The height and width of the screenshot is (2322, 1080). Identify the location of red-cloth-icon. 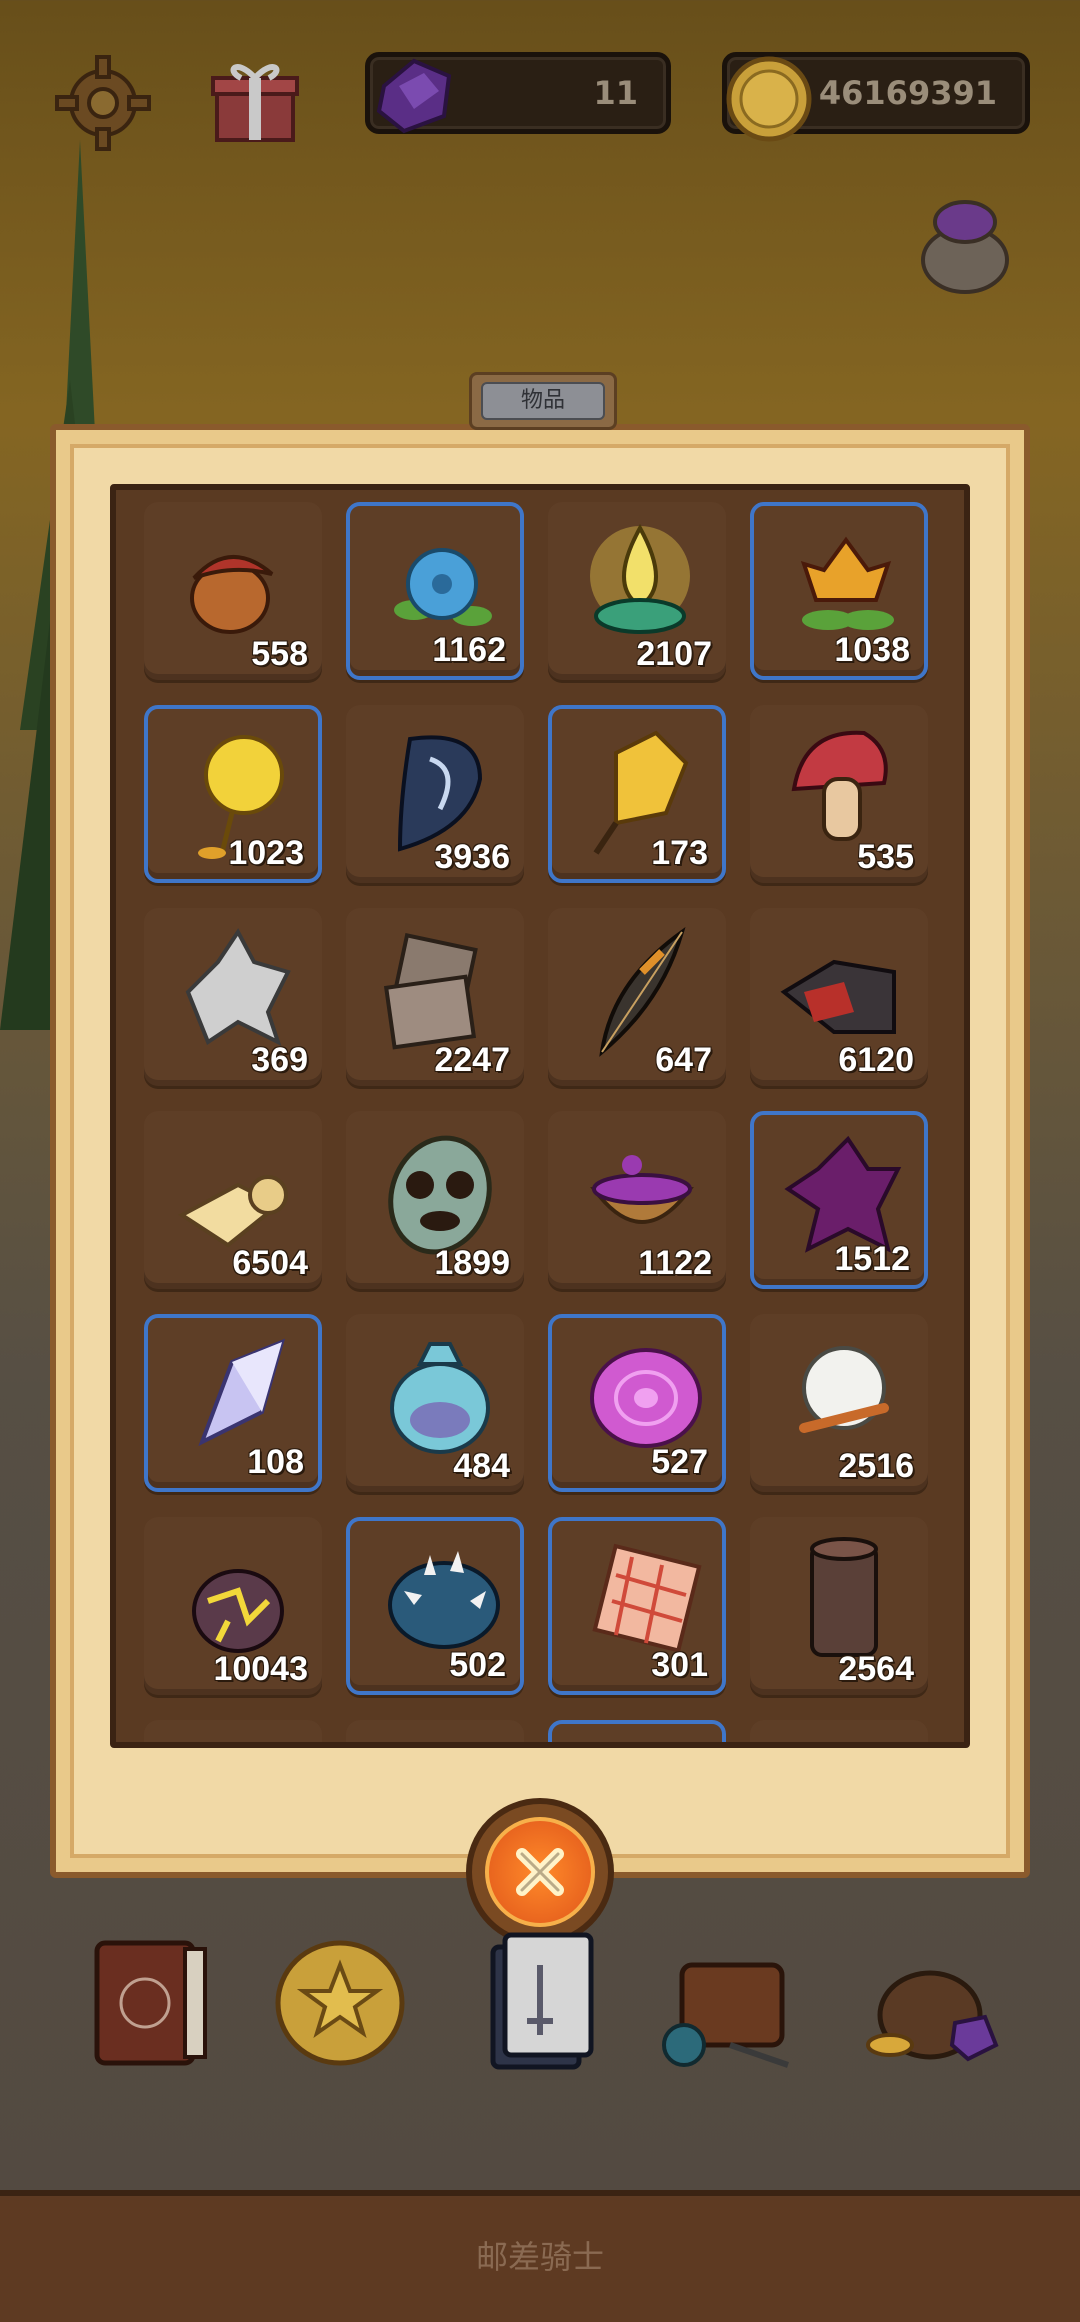
(838, 996).